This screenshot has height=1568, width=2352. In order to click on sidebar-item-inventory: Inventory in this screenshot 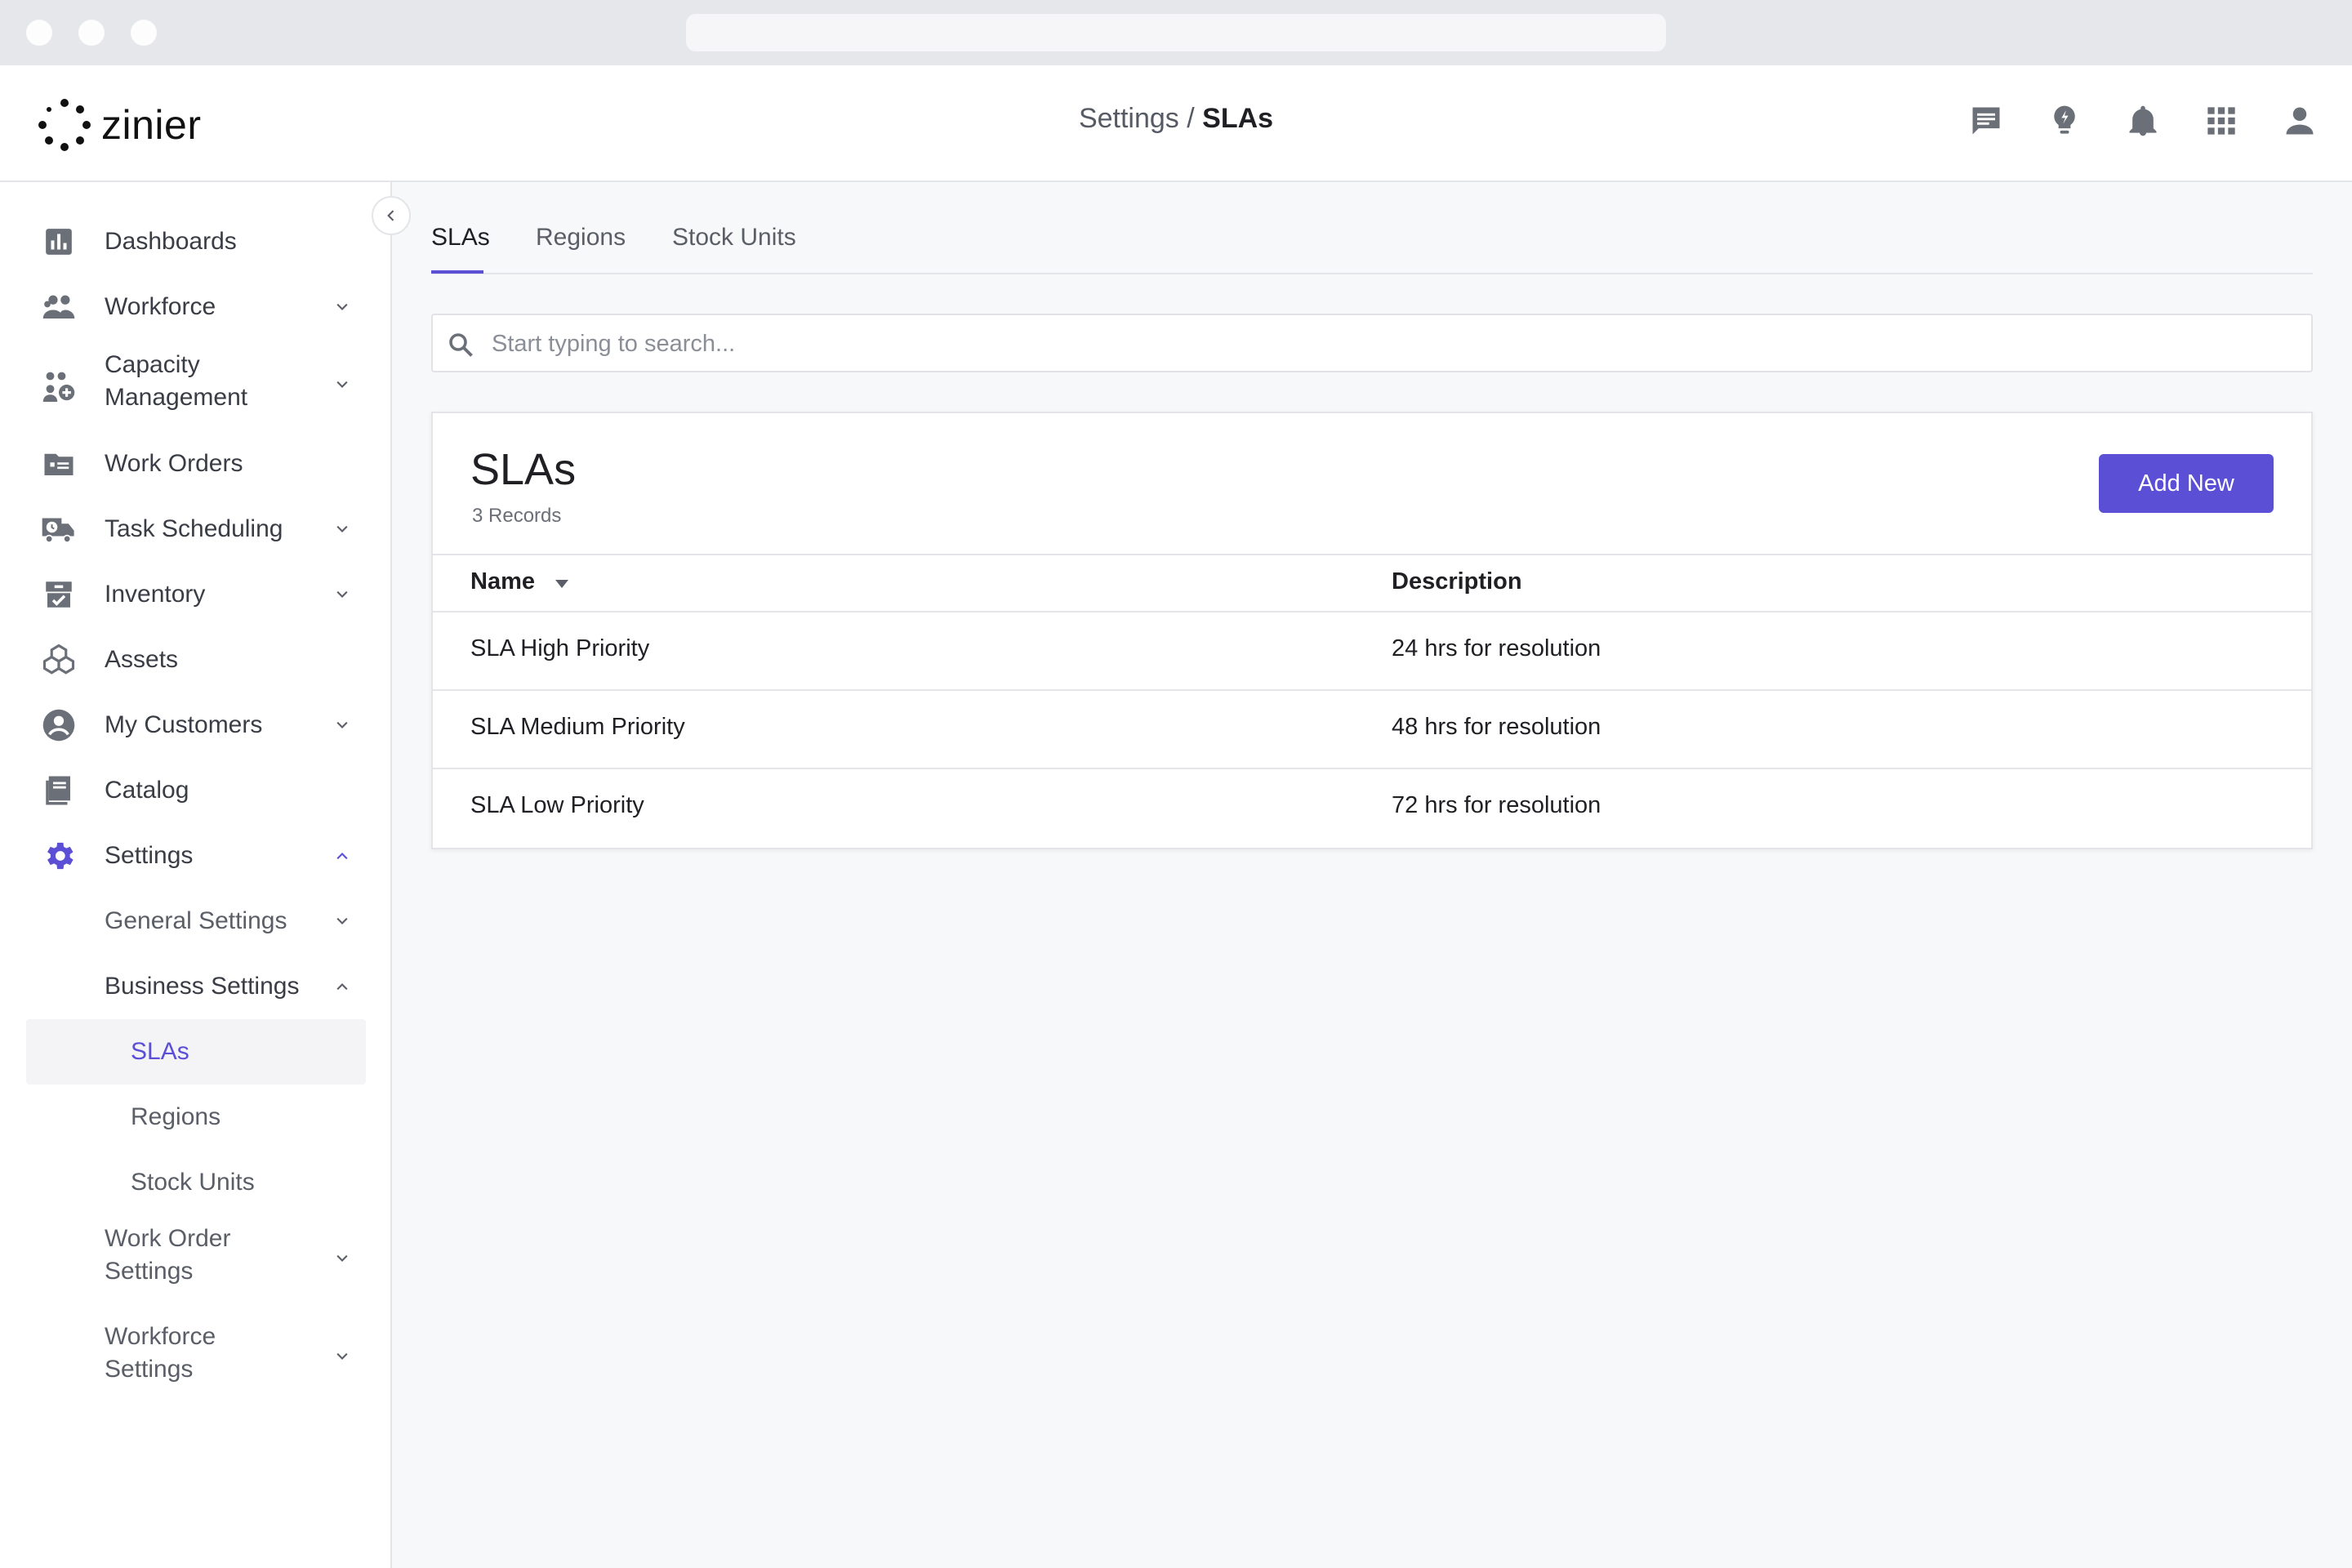, I will do `click(196, 594)`.